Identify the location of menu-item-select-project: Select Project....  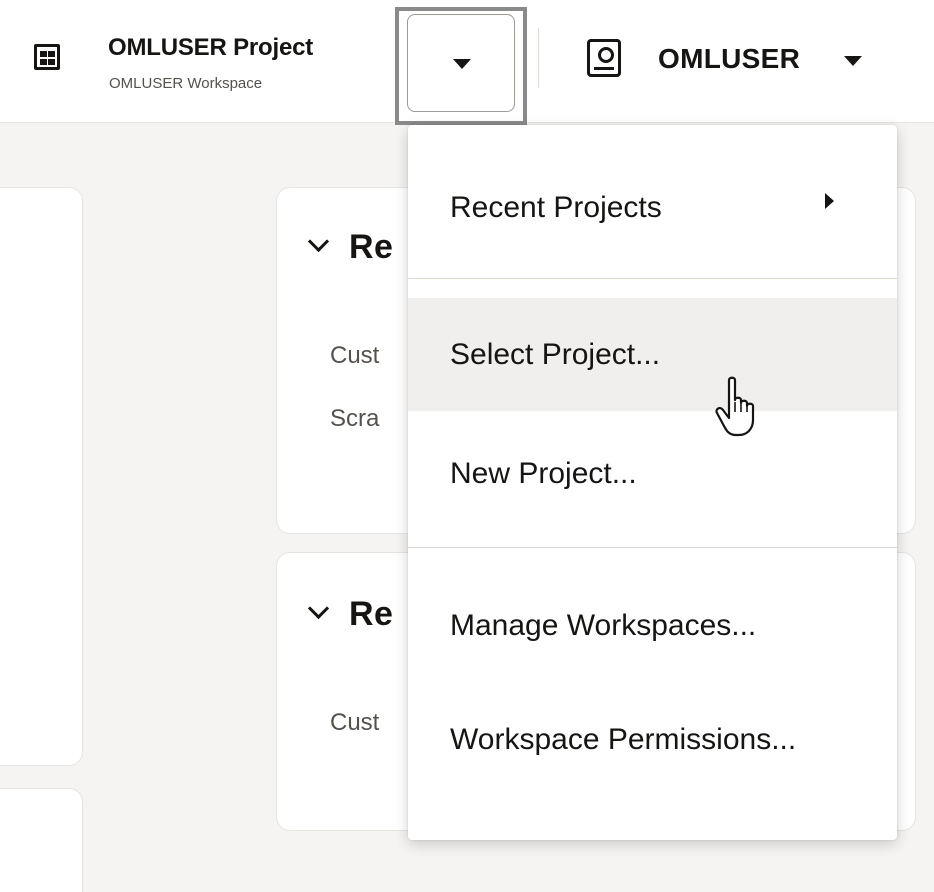
(652, 354).